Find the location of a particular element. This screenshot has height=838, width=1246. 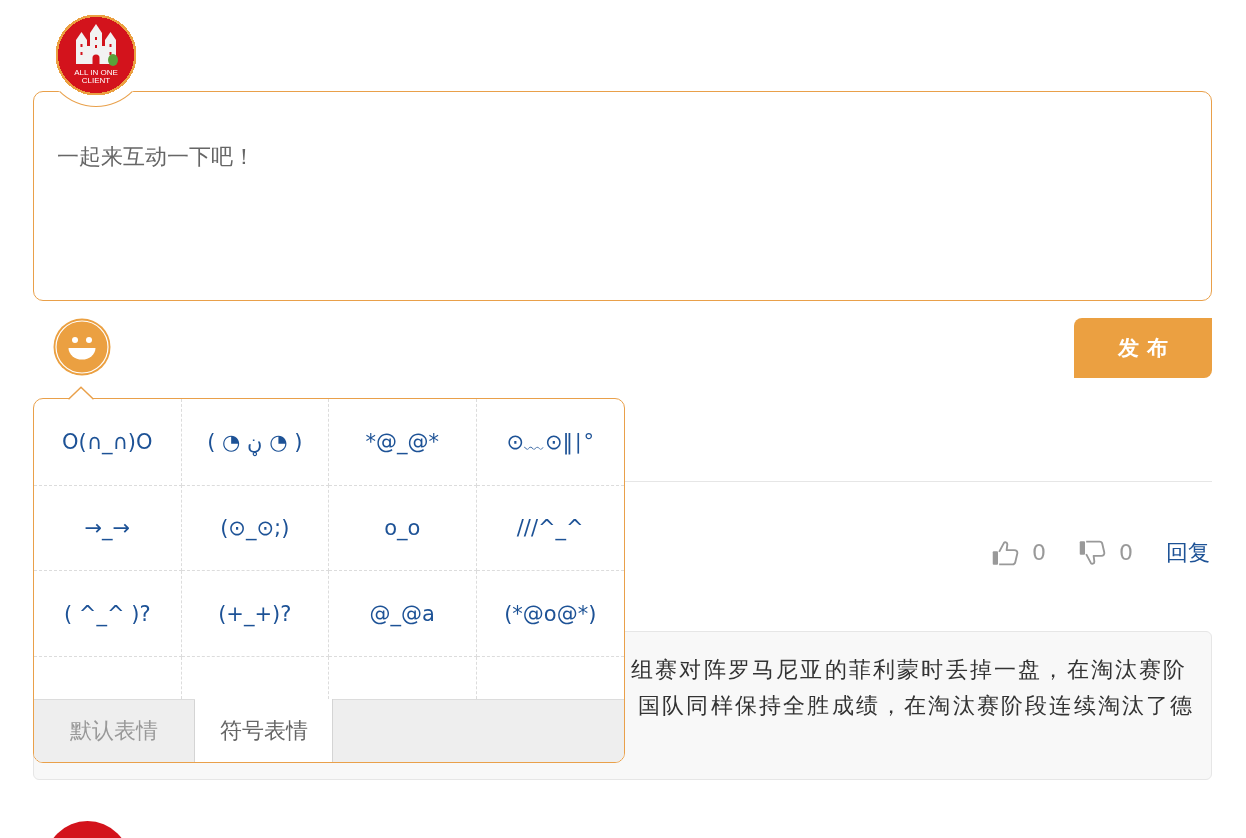

emoticon-item: @_@a is located at coordinates (402, 613).